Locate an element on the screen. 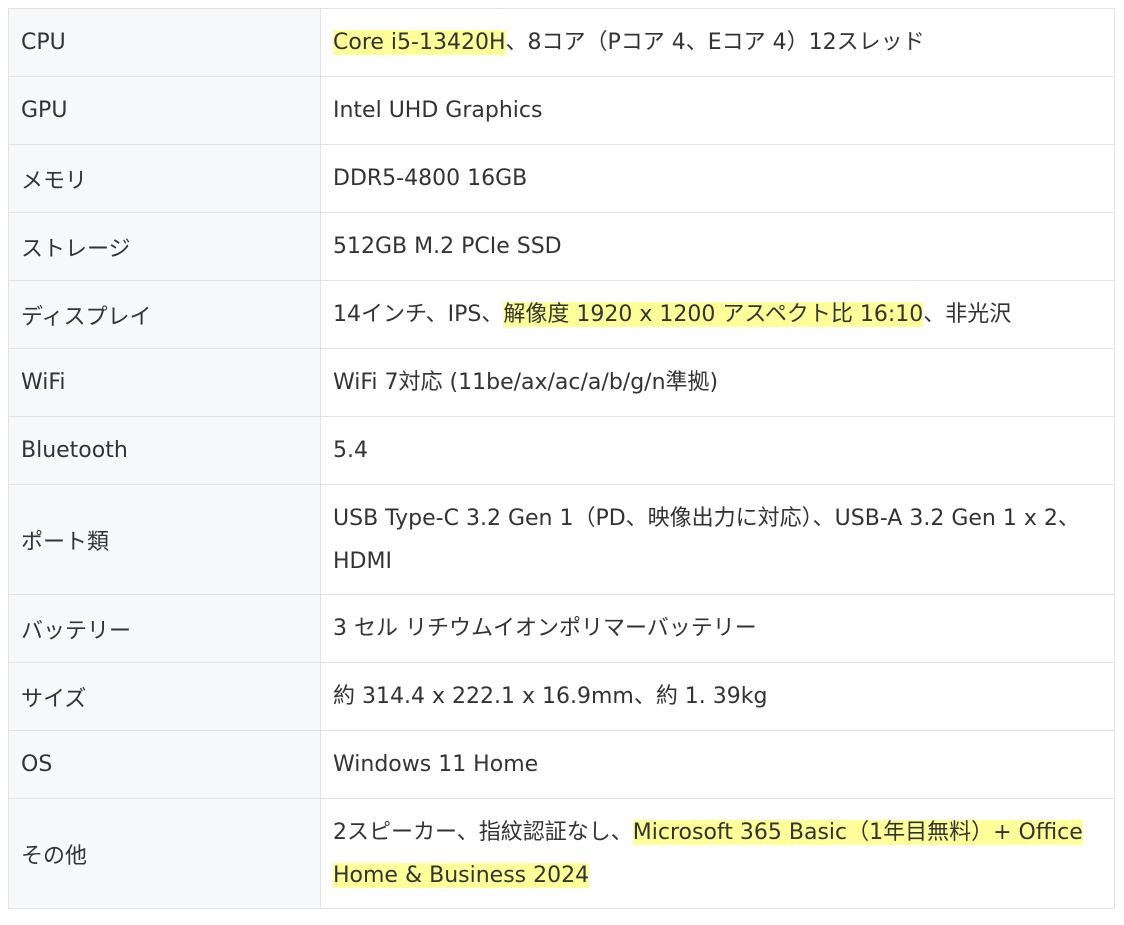  row-value: 約 314.4 x 222.1 x 16.9mm、約 1. 39kg is located at coordinates (717, 696).